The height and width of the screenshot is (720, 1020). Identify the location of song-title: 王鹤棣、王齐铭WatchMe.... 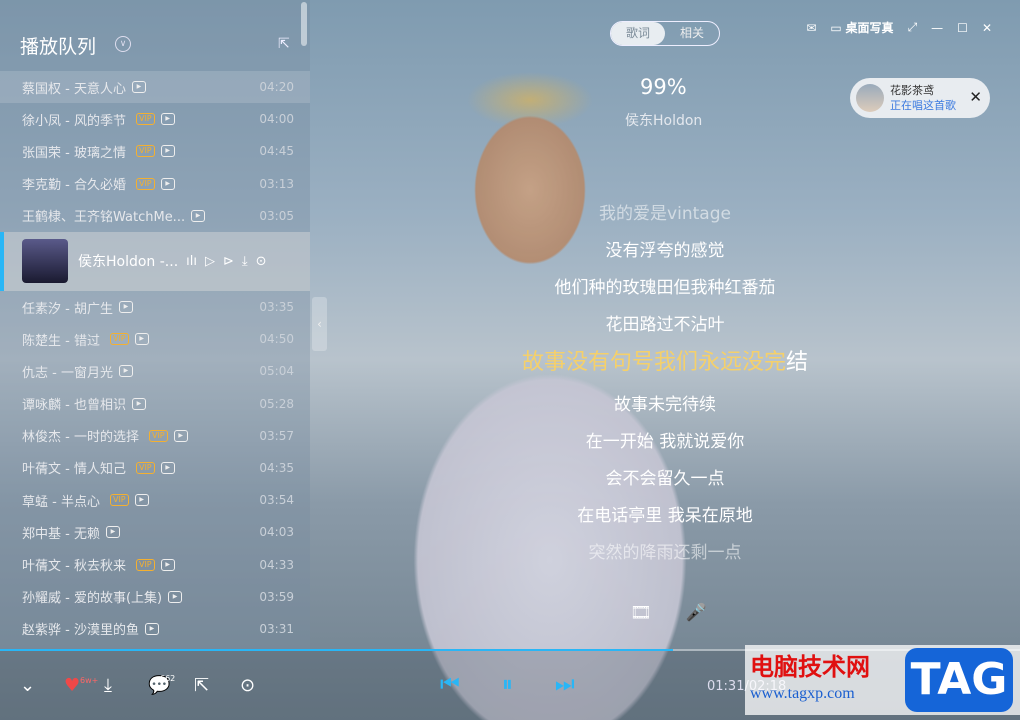
(104, 218).